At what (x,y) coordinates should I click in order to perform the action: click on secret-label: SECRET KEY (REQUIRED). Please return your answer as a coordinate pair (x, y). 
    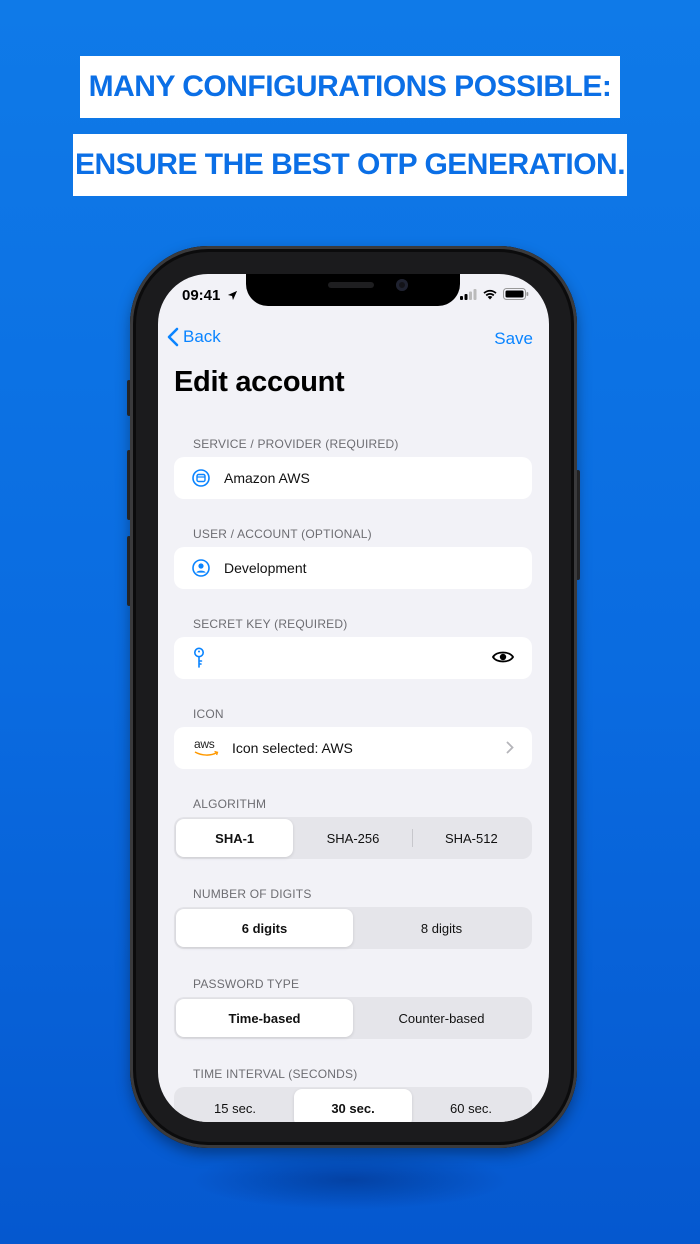
    Looking at the image, I should click on (270, 624).